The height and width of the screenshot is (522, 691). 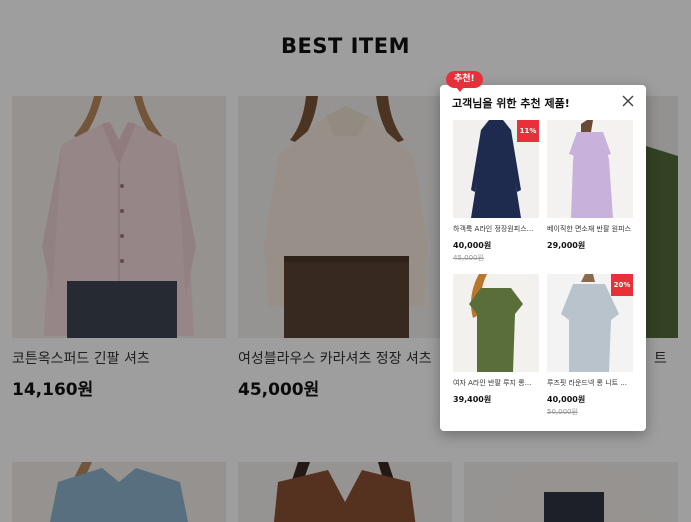 What do you see at coordinates (464, 81) in the screenshot?
I see `recommend-badge: 추천!` at bounding box center [464, 81].